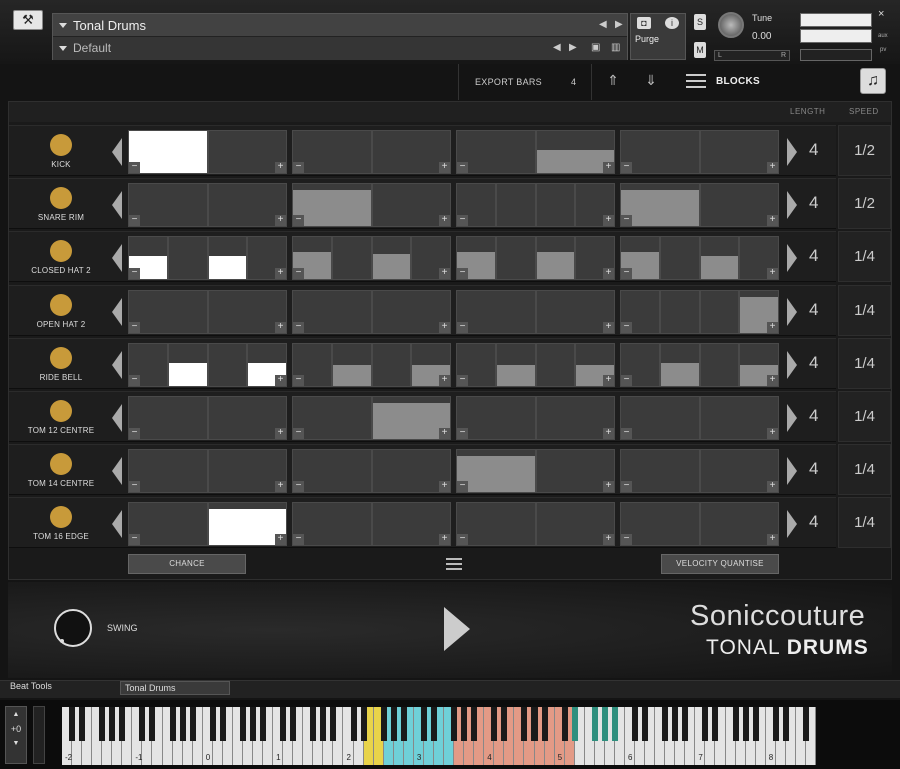 Image resolution: width=900 pixels, height=769 pixels. What do you see at coordinates (603, 24) in the screenshot?
I see `prev-instrument-icon: ◀` at bounding box center [603, 24].